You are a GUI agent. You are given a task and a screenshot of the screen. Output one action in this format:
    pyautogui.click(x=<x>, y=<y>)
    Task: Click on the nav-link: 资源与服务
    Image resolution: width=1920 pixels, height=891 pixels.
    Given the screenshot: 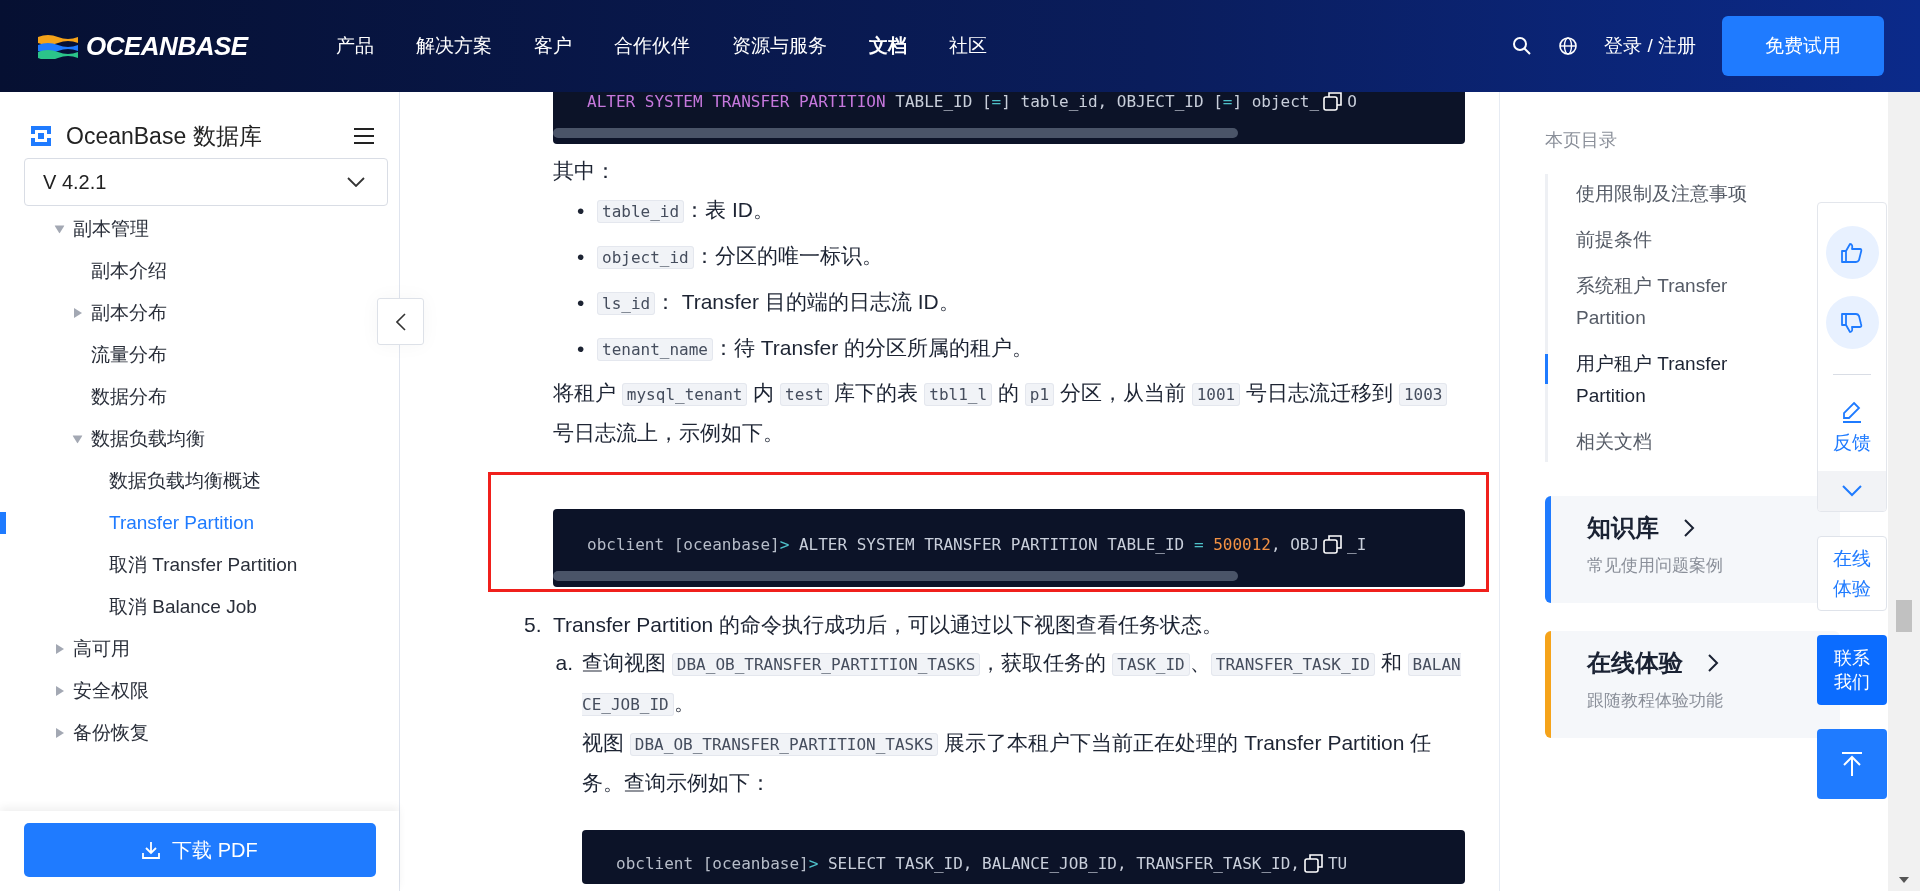 What is the action you would take?
    pyautogui.click(x=779, y=46)
    